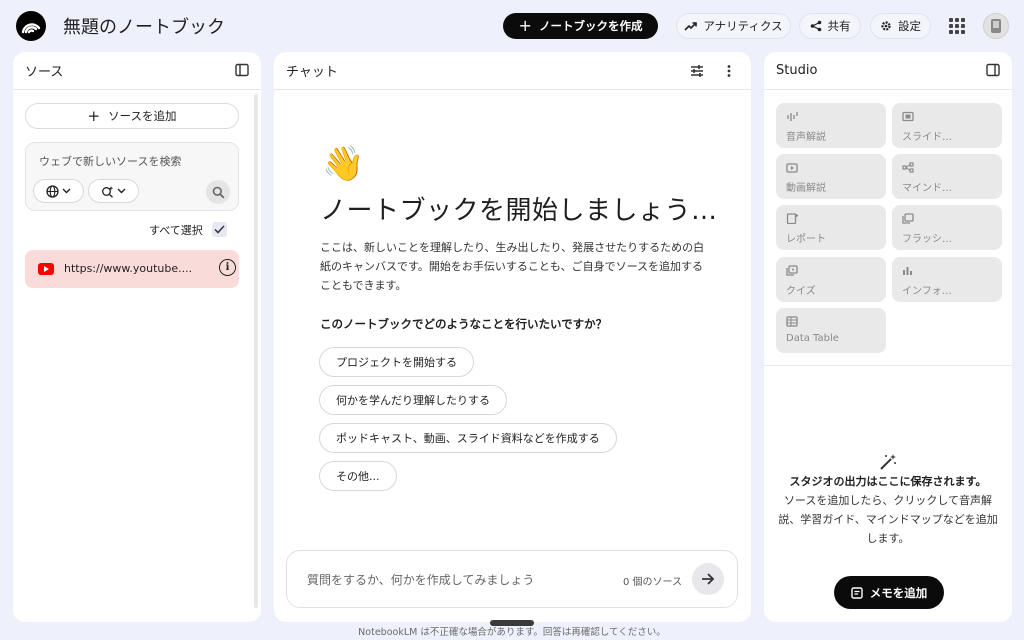 The width and height of the screenshot is (1024, 640). I want to click on search-submit-button, so click(218, 192).